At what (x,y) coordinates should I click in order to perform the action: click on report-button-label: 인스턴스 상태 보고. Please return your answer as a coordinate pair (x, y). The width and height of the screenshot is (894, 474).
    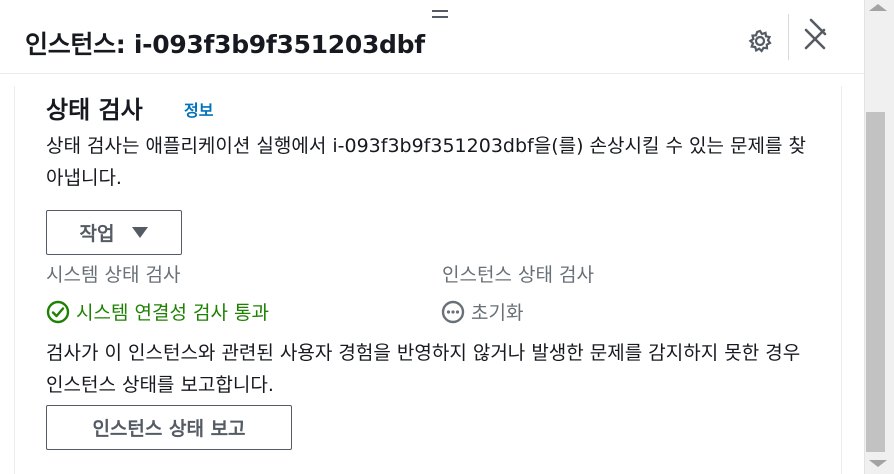
    Looking at the image, I should click on (169, 429).